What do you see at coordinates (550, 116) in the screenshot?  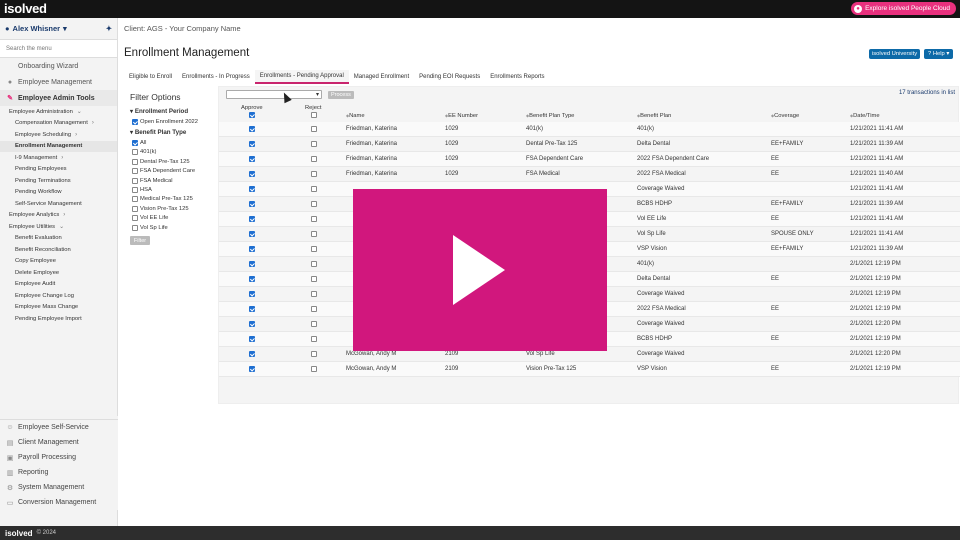 I see `col-benefit-plan-type: Benefit Plan Type` at bounding box center [550, 116].